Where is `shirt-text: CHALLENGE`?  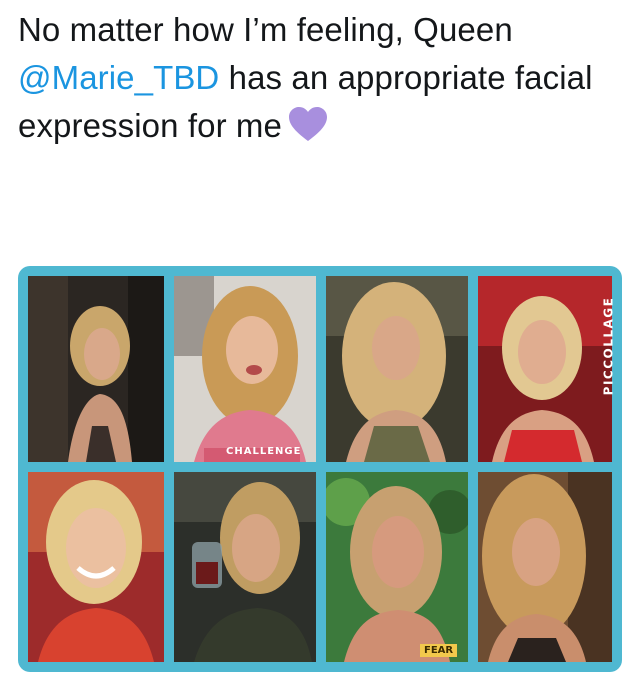
shirt-text: CHALLENGE is located at coordinates (264, 451).